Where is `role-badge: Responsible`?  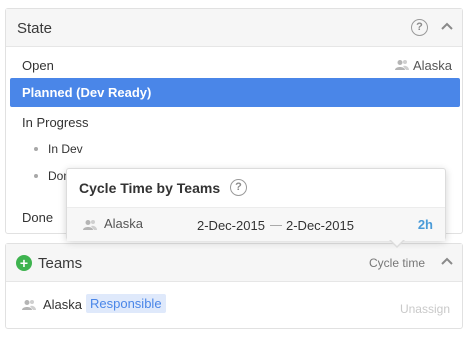
role-badge: Responsible is located at coordinates (126, 303).